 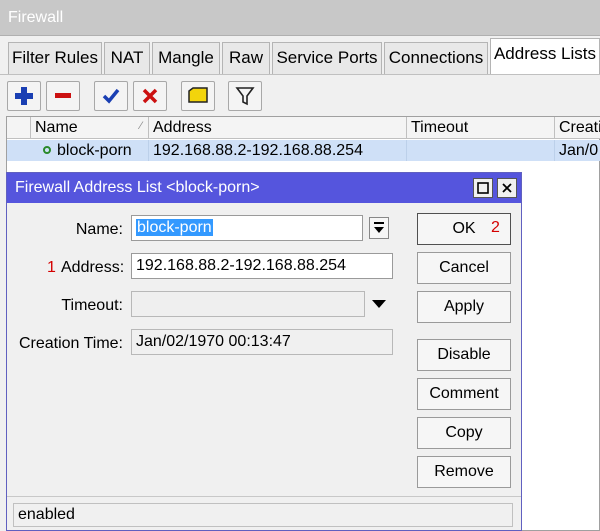 What do you see at coordinates (577, 128) in the screenshot?
I see `column-header-creation: Creati` at bounding box center [577, 128].